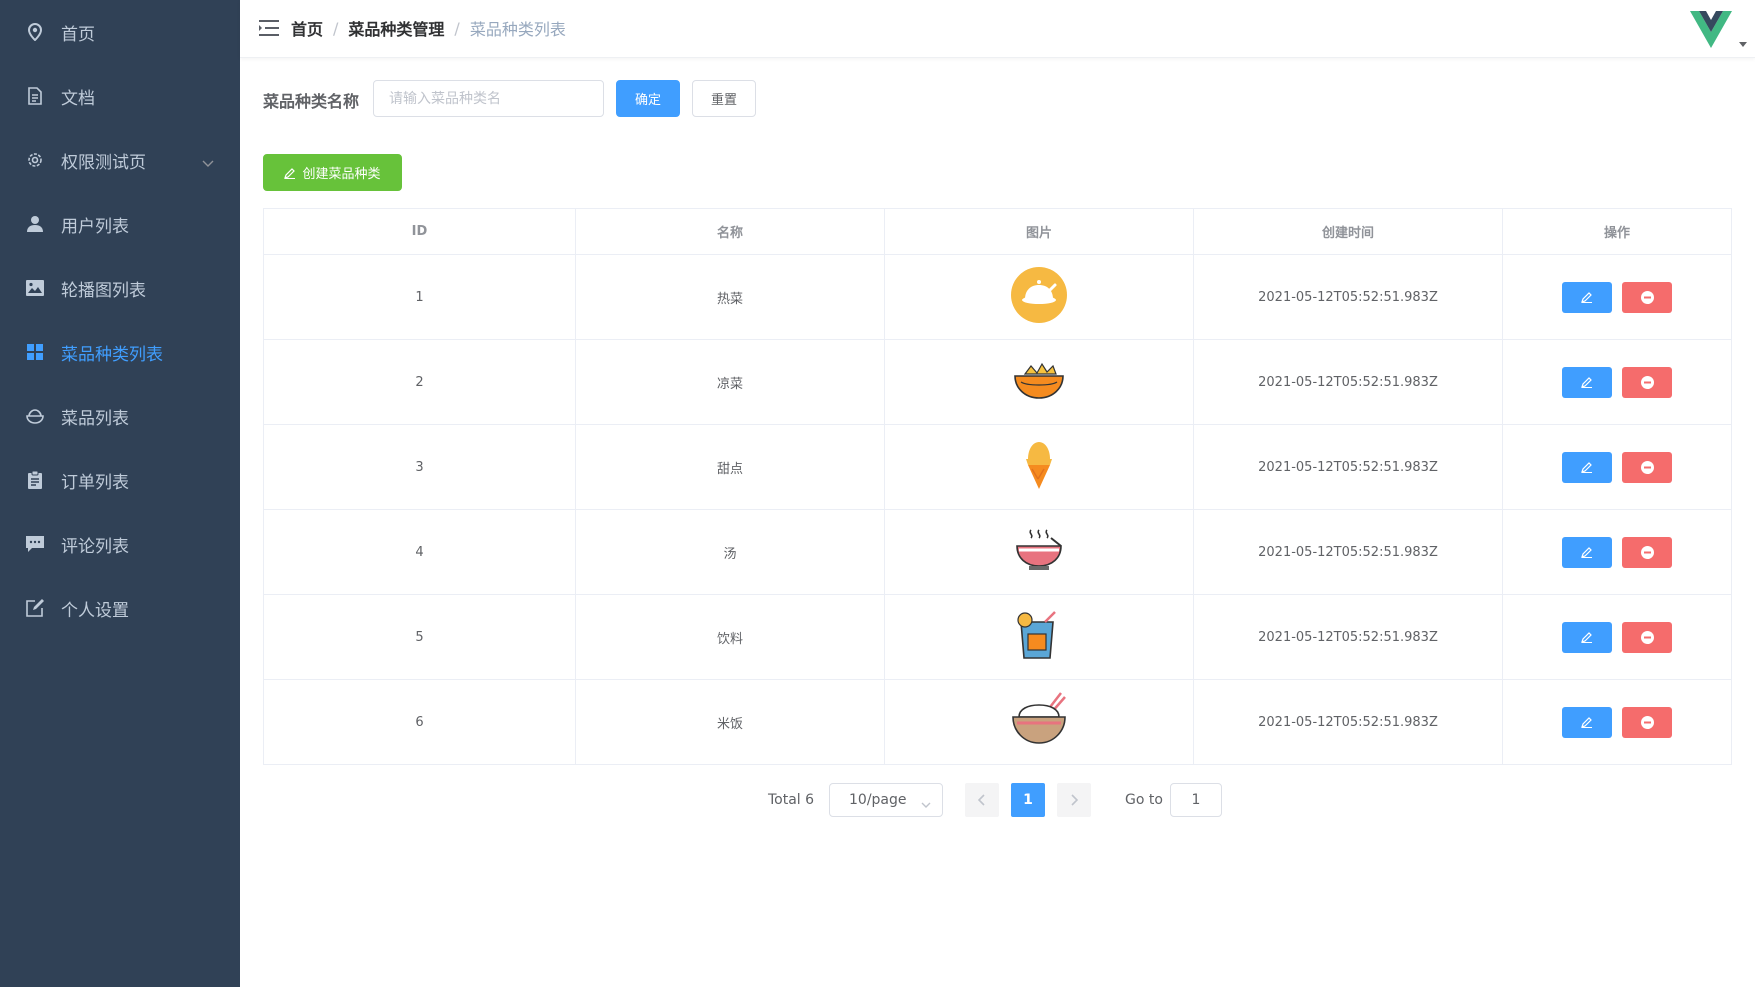 The width and height of the screenshot is (1755, 987). I want to click on table-row: 1 热菜 2021-05-12T05:52:51.983Z, so click(997, 297).